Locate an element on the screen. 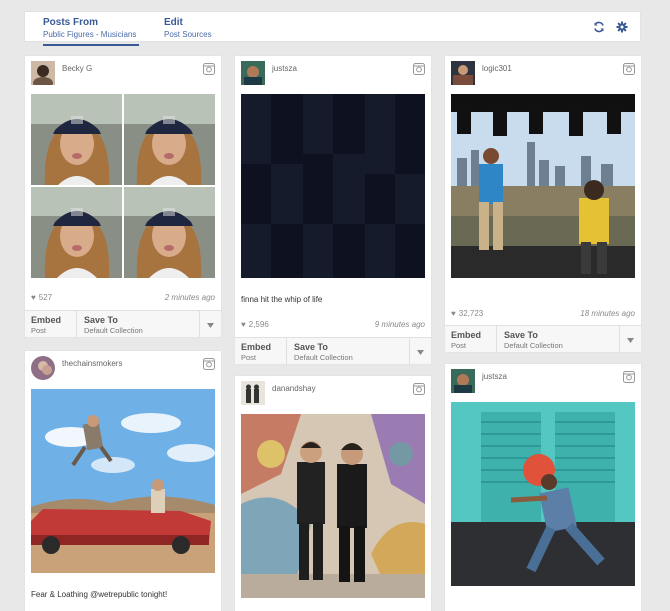 The height and width of the screenshot is (611, 670). username: thechainsmokers is located at coordinates (92, 363).